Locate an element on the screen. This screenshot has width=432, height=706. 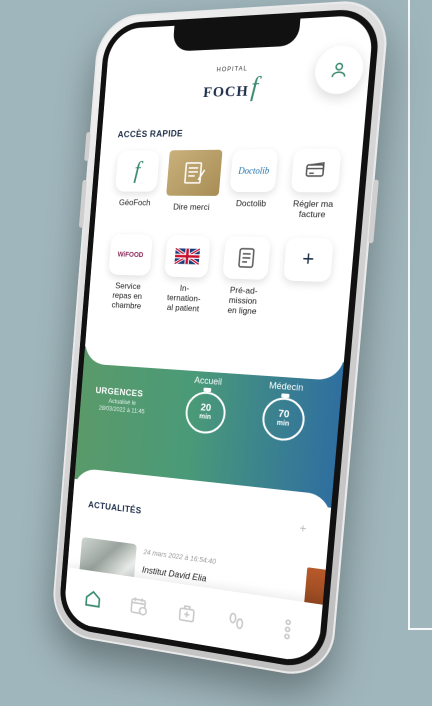
home-icon is located at coordinates (93, 599).